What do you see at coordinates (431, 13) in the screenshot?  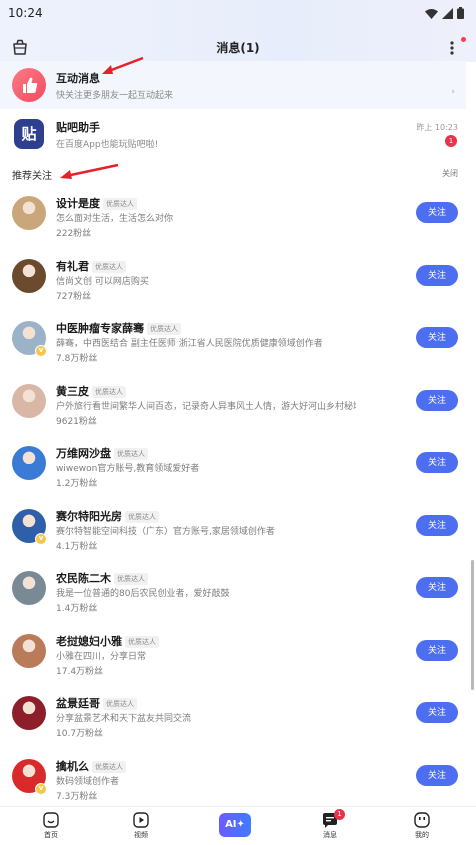 I see `wifi-icon` at bounding box center [431, 13].